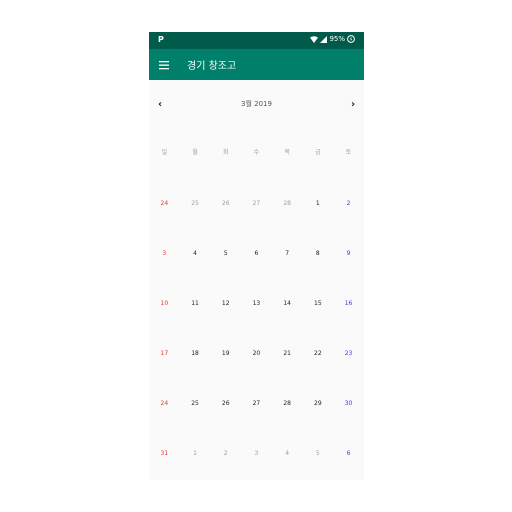 The width and height of the screenshot is (512, 512). What do you see at coordinates (324, 39) in the screenshot?
I see `signal-icon` at bounding box center [324, 39].